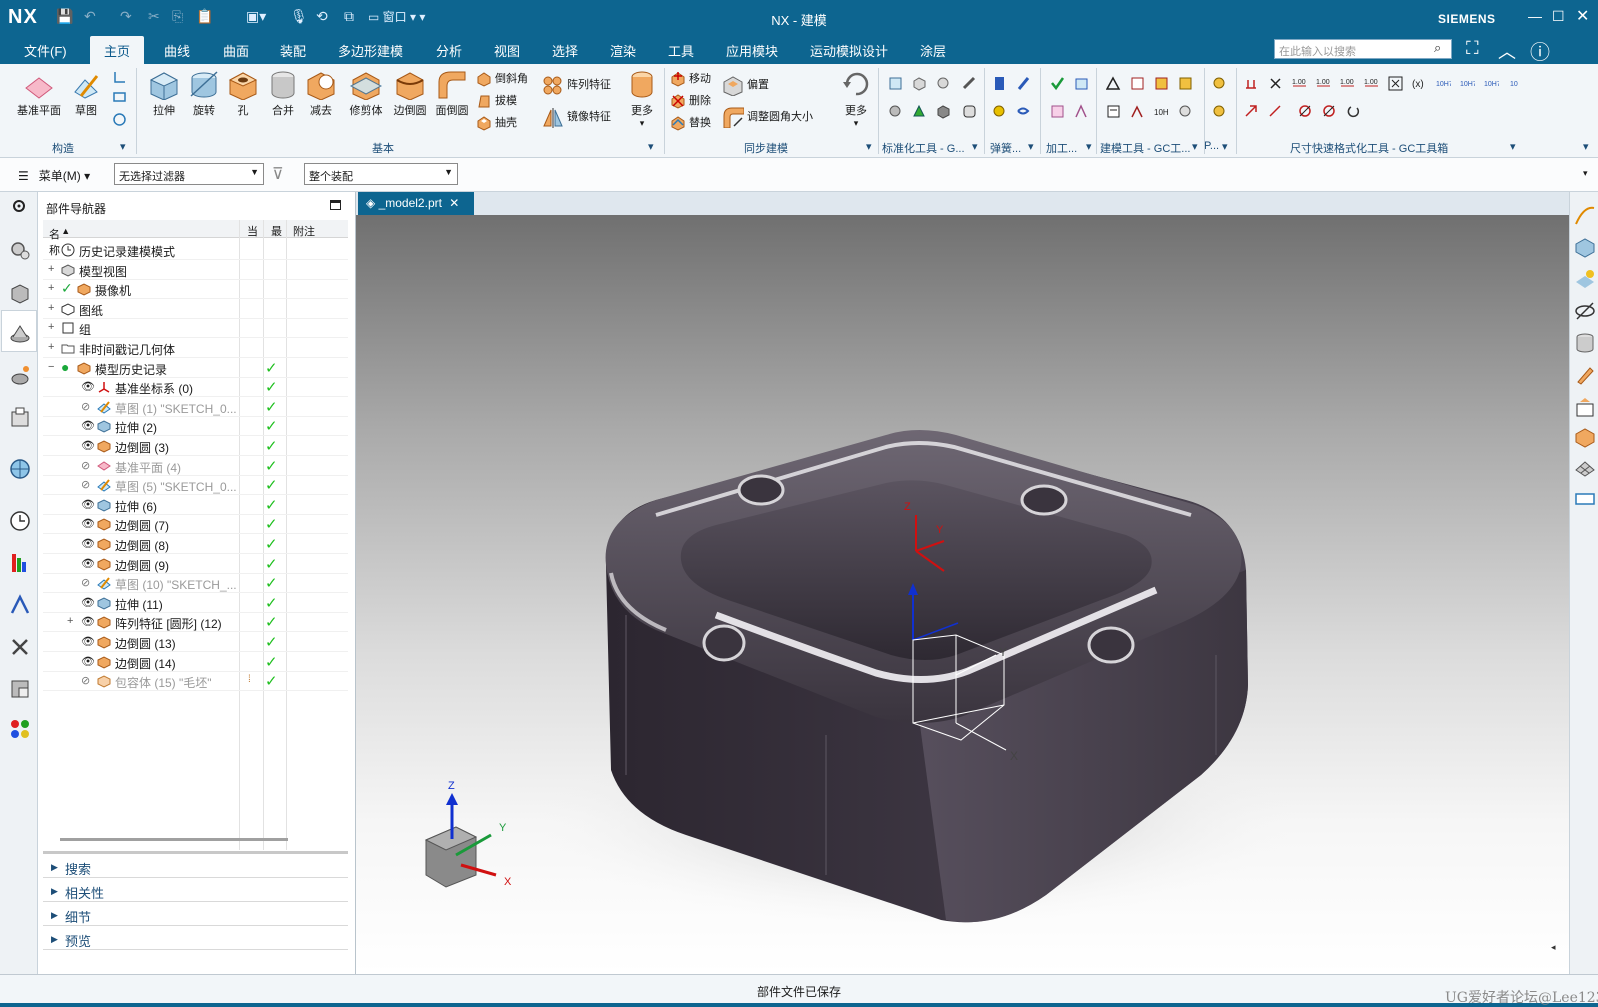 This screenshot has height=1007, width=1598. I want to click on hole-button: 孔, so click(243, 93).